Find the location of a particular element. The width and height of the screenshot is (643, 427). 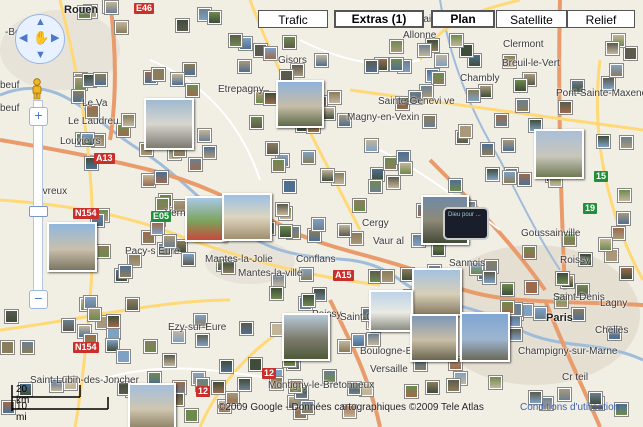

photo-modern-building is located at coordinates (391, 311).